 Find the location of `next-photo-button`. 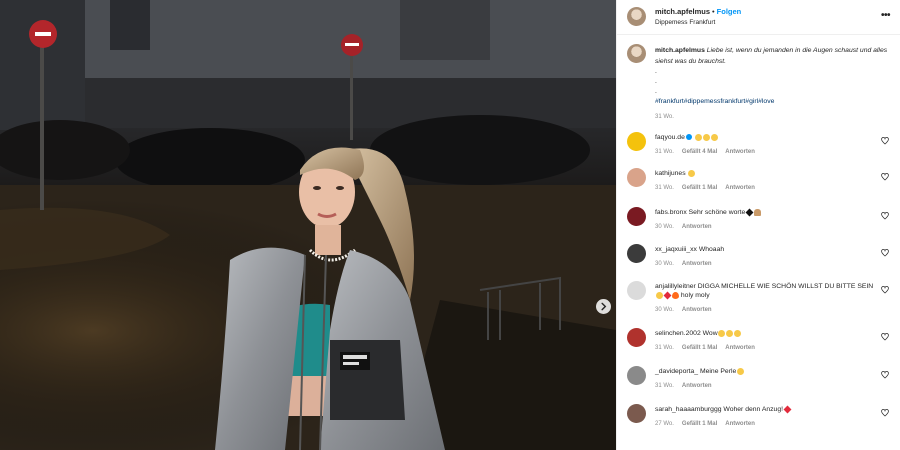

next-photo-button is located at coordinates (603, 306).